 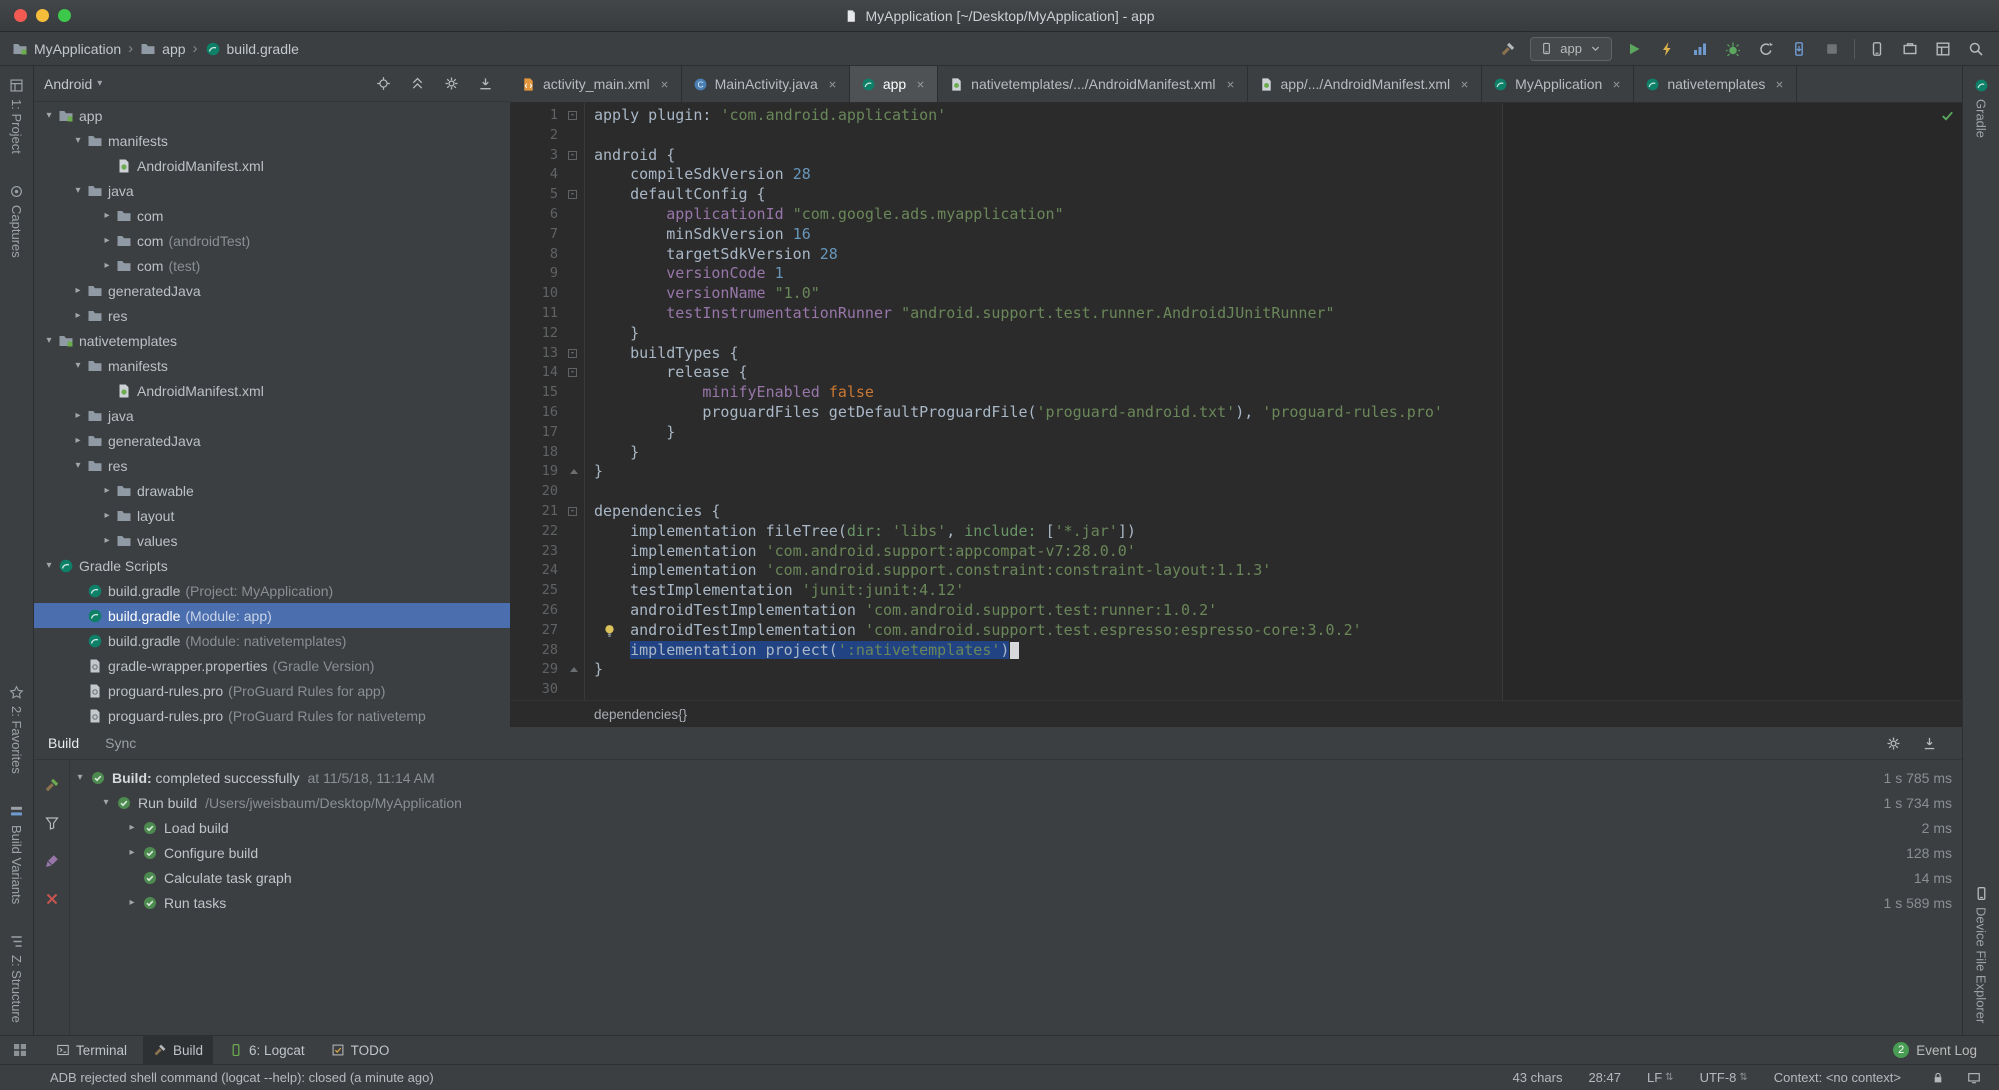 What do you see at coordinates (1893, 743) in the screenshot?
I see `gear-button` at bounding box center [1893, 743].